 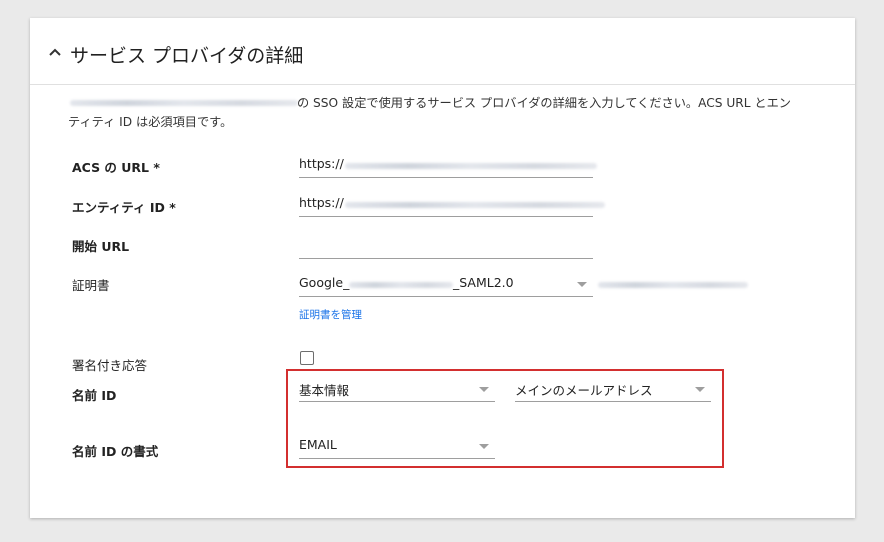 I want to click on chevron-up-icon, so click(x=55, y=52).